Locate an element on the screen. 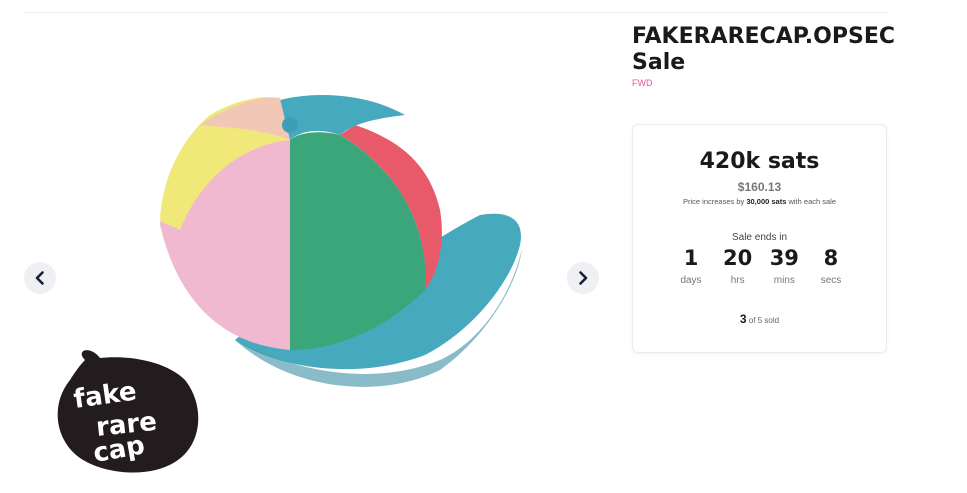  sale-ends-label: Sale ends in is located at coordinates (759, 237).